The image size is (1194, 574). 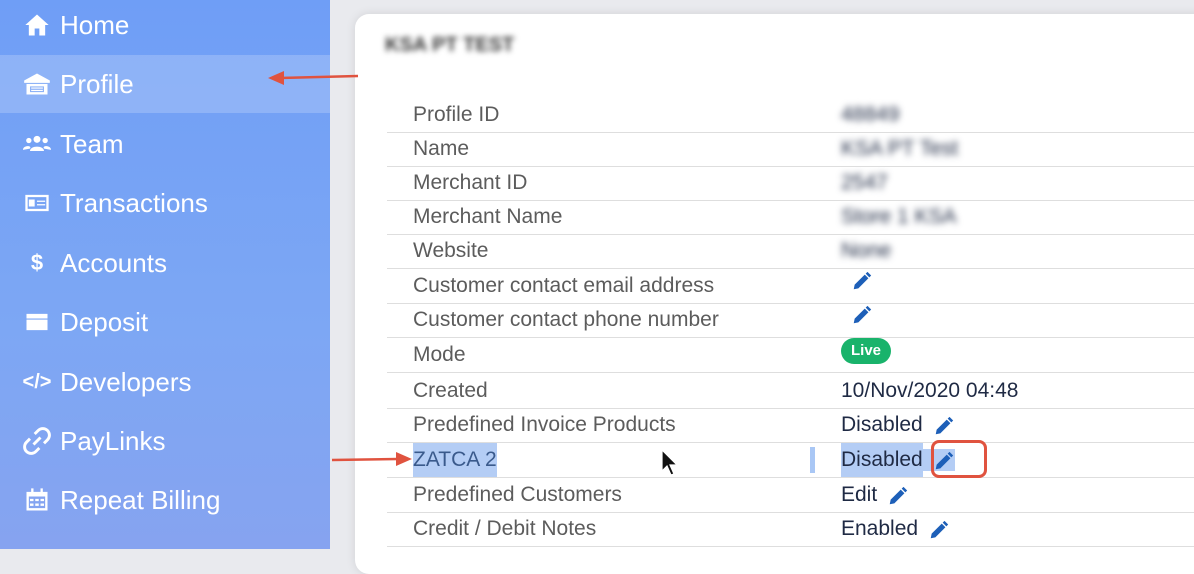 I want to click on sidebar-item-label: Team, so click(x=92, y=143).